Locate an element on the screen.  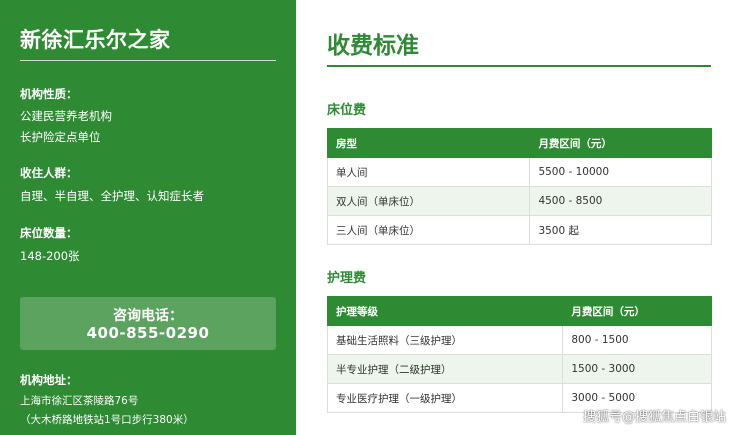
price-cell: 5500 - 10000 is located at coordinates (620, 172).